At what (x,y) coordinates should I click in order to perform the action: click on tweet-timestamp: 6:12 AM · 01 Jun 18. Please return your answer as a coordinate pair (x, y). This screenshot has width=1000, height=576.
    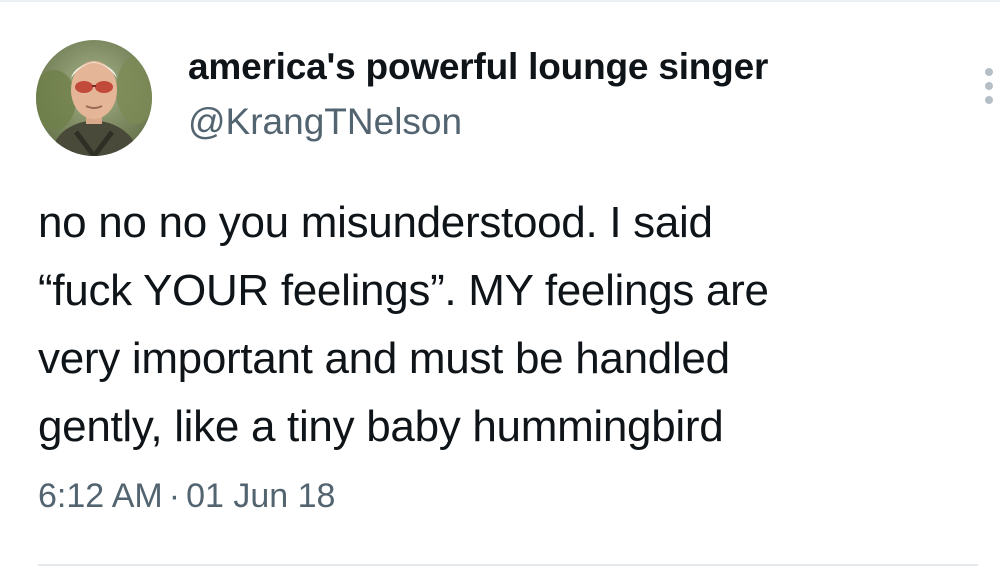
    Looking at the image, I should click on (186, 496).